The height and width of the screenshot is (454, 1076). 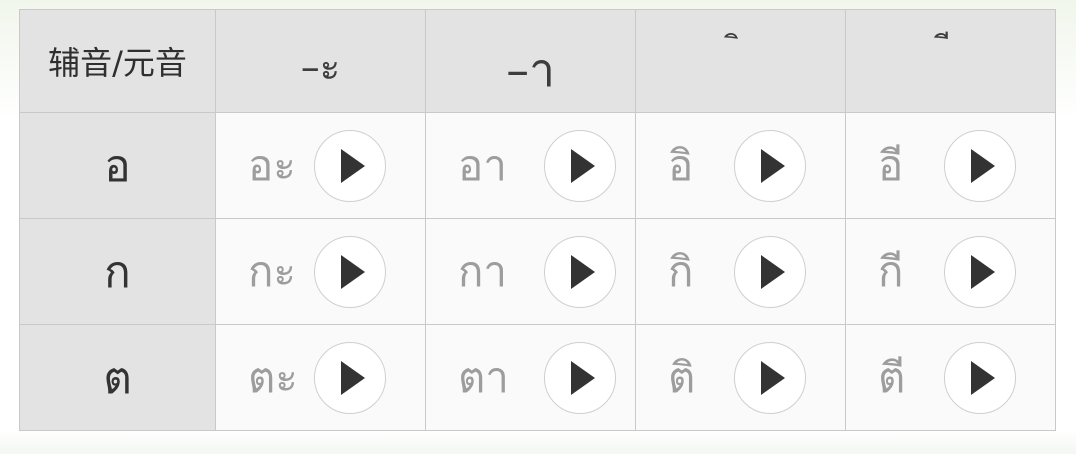 I want to click on syllable-text: กะ, so click(x=272, y=271).